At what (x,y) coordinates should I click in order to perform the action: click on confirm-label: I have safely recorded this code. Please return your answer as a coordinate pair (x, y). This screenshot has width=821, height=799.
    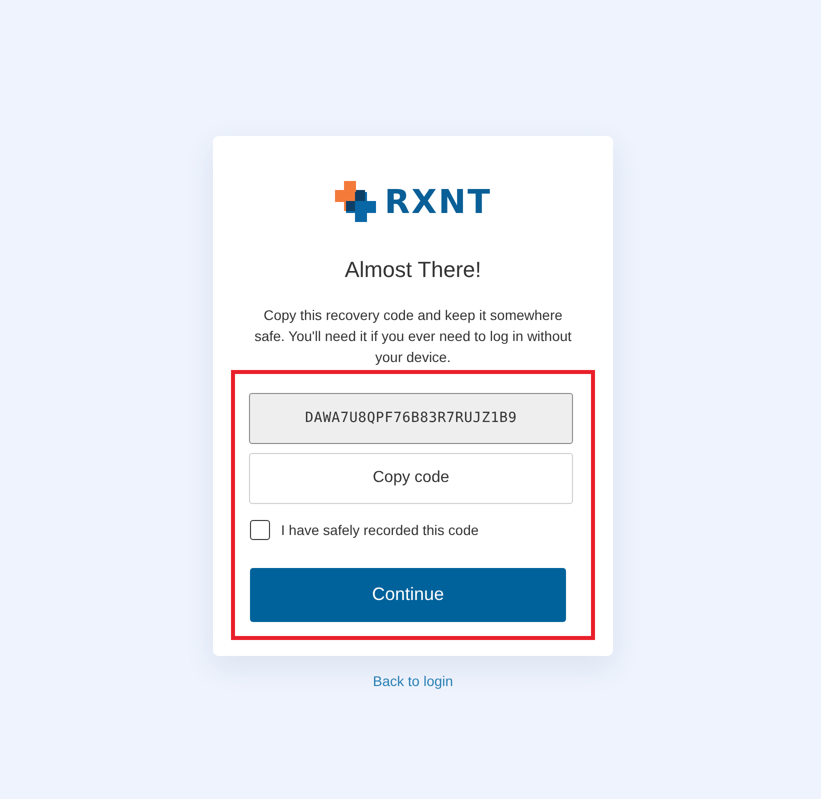
    Looking at the image, I should click on (380, 530).